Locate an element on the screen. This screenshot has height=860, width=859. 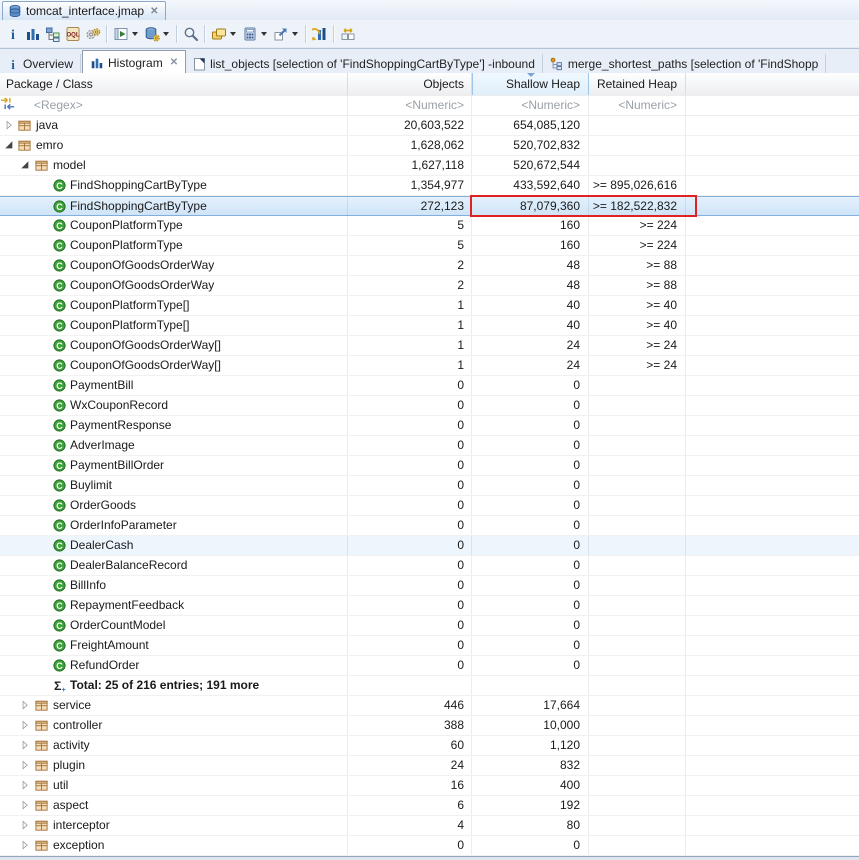
table-row: C WxCouponRecord 0 0 is located at coordinates (429, 406).